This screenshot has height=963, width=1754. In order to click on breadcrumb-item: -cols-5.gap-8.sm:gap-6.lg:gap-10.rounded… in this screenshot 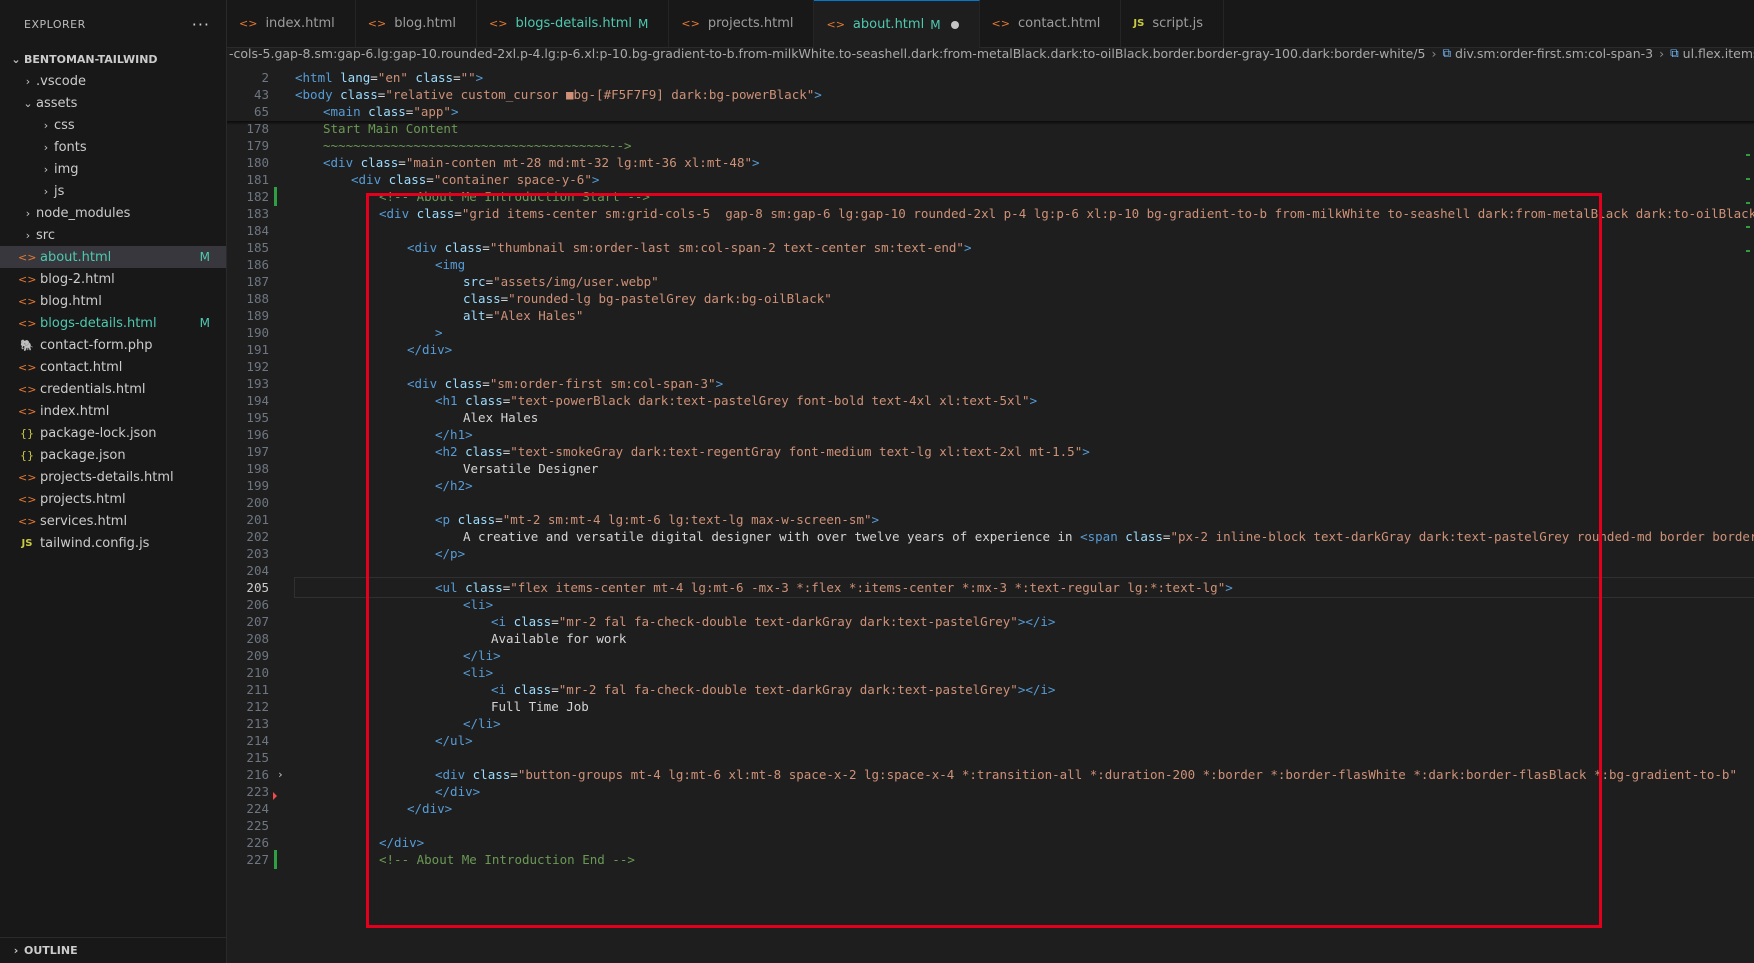, I will do `click(827, 53)`.